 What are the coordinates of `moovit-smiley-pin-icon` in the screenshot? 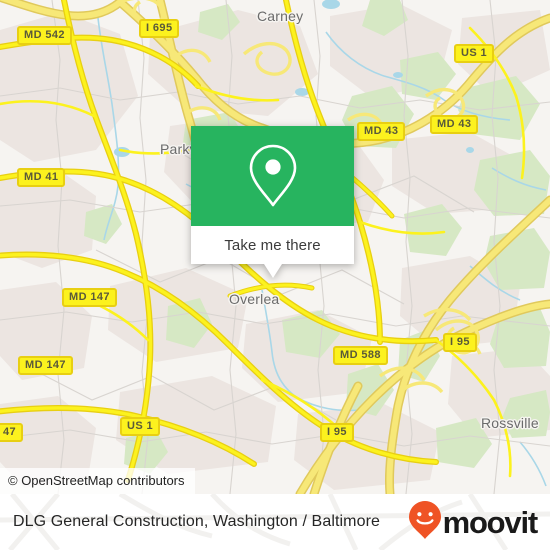 It's located at (425, 522).